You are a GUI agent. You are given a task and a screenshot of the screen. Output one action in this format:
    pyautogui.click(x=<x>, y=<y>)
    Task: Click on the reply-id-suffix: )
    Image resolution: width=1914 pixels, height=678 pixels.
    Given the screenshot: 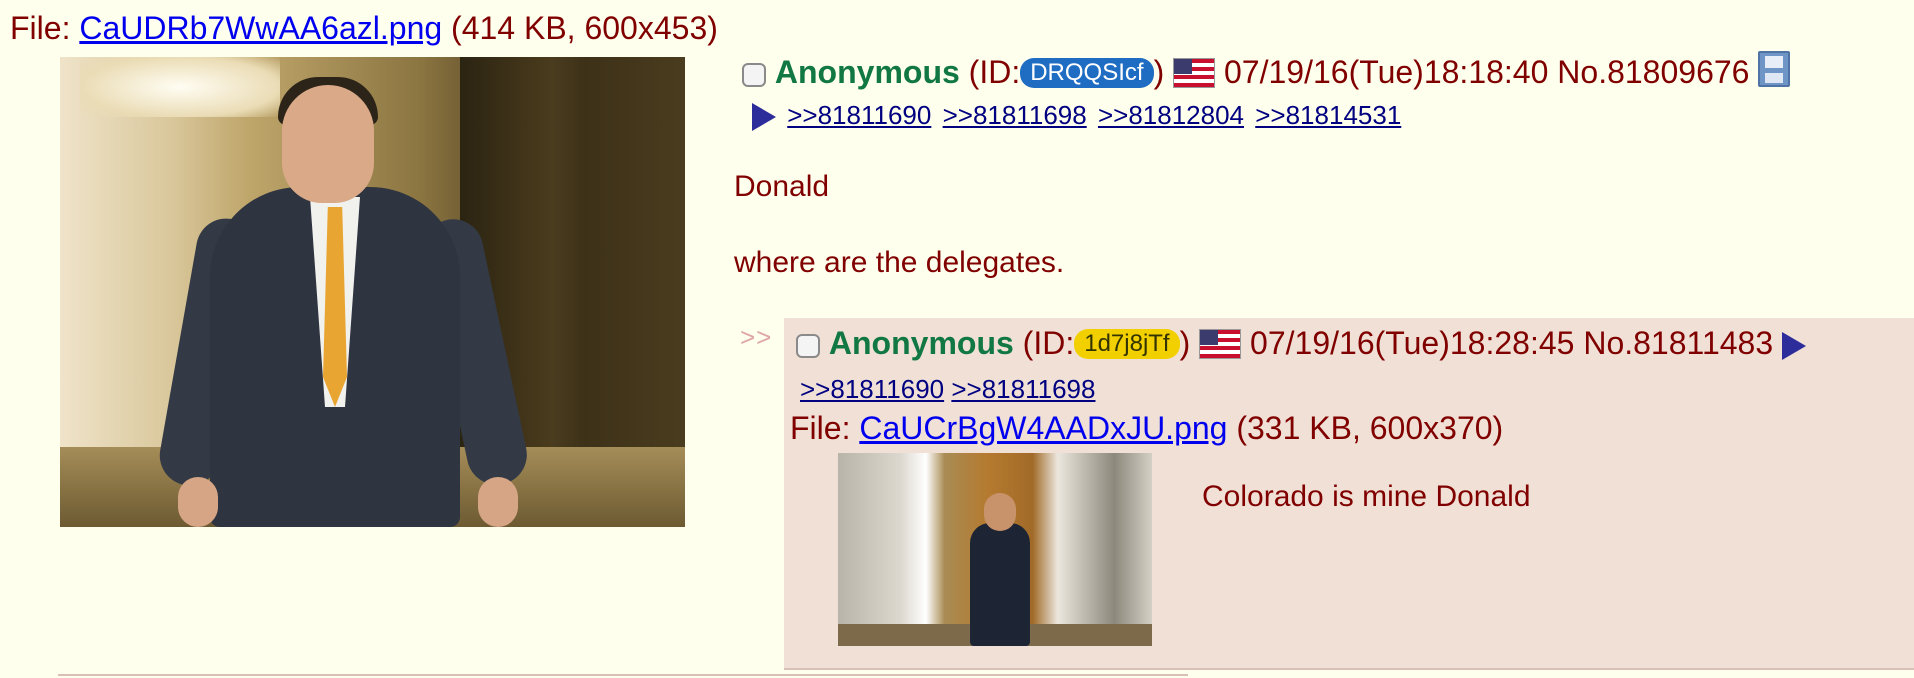 What is the action you would take?
    pyautogui.click(x=1185, y=343)
    